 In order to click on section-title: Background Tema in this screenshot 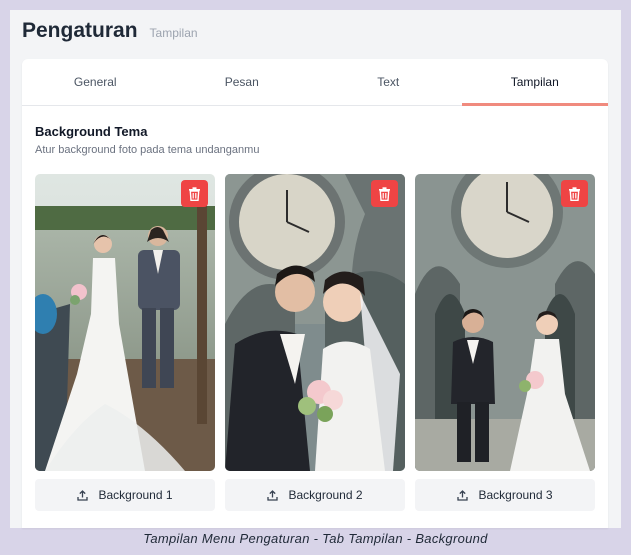, I will do `click(91, 131)`.